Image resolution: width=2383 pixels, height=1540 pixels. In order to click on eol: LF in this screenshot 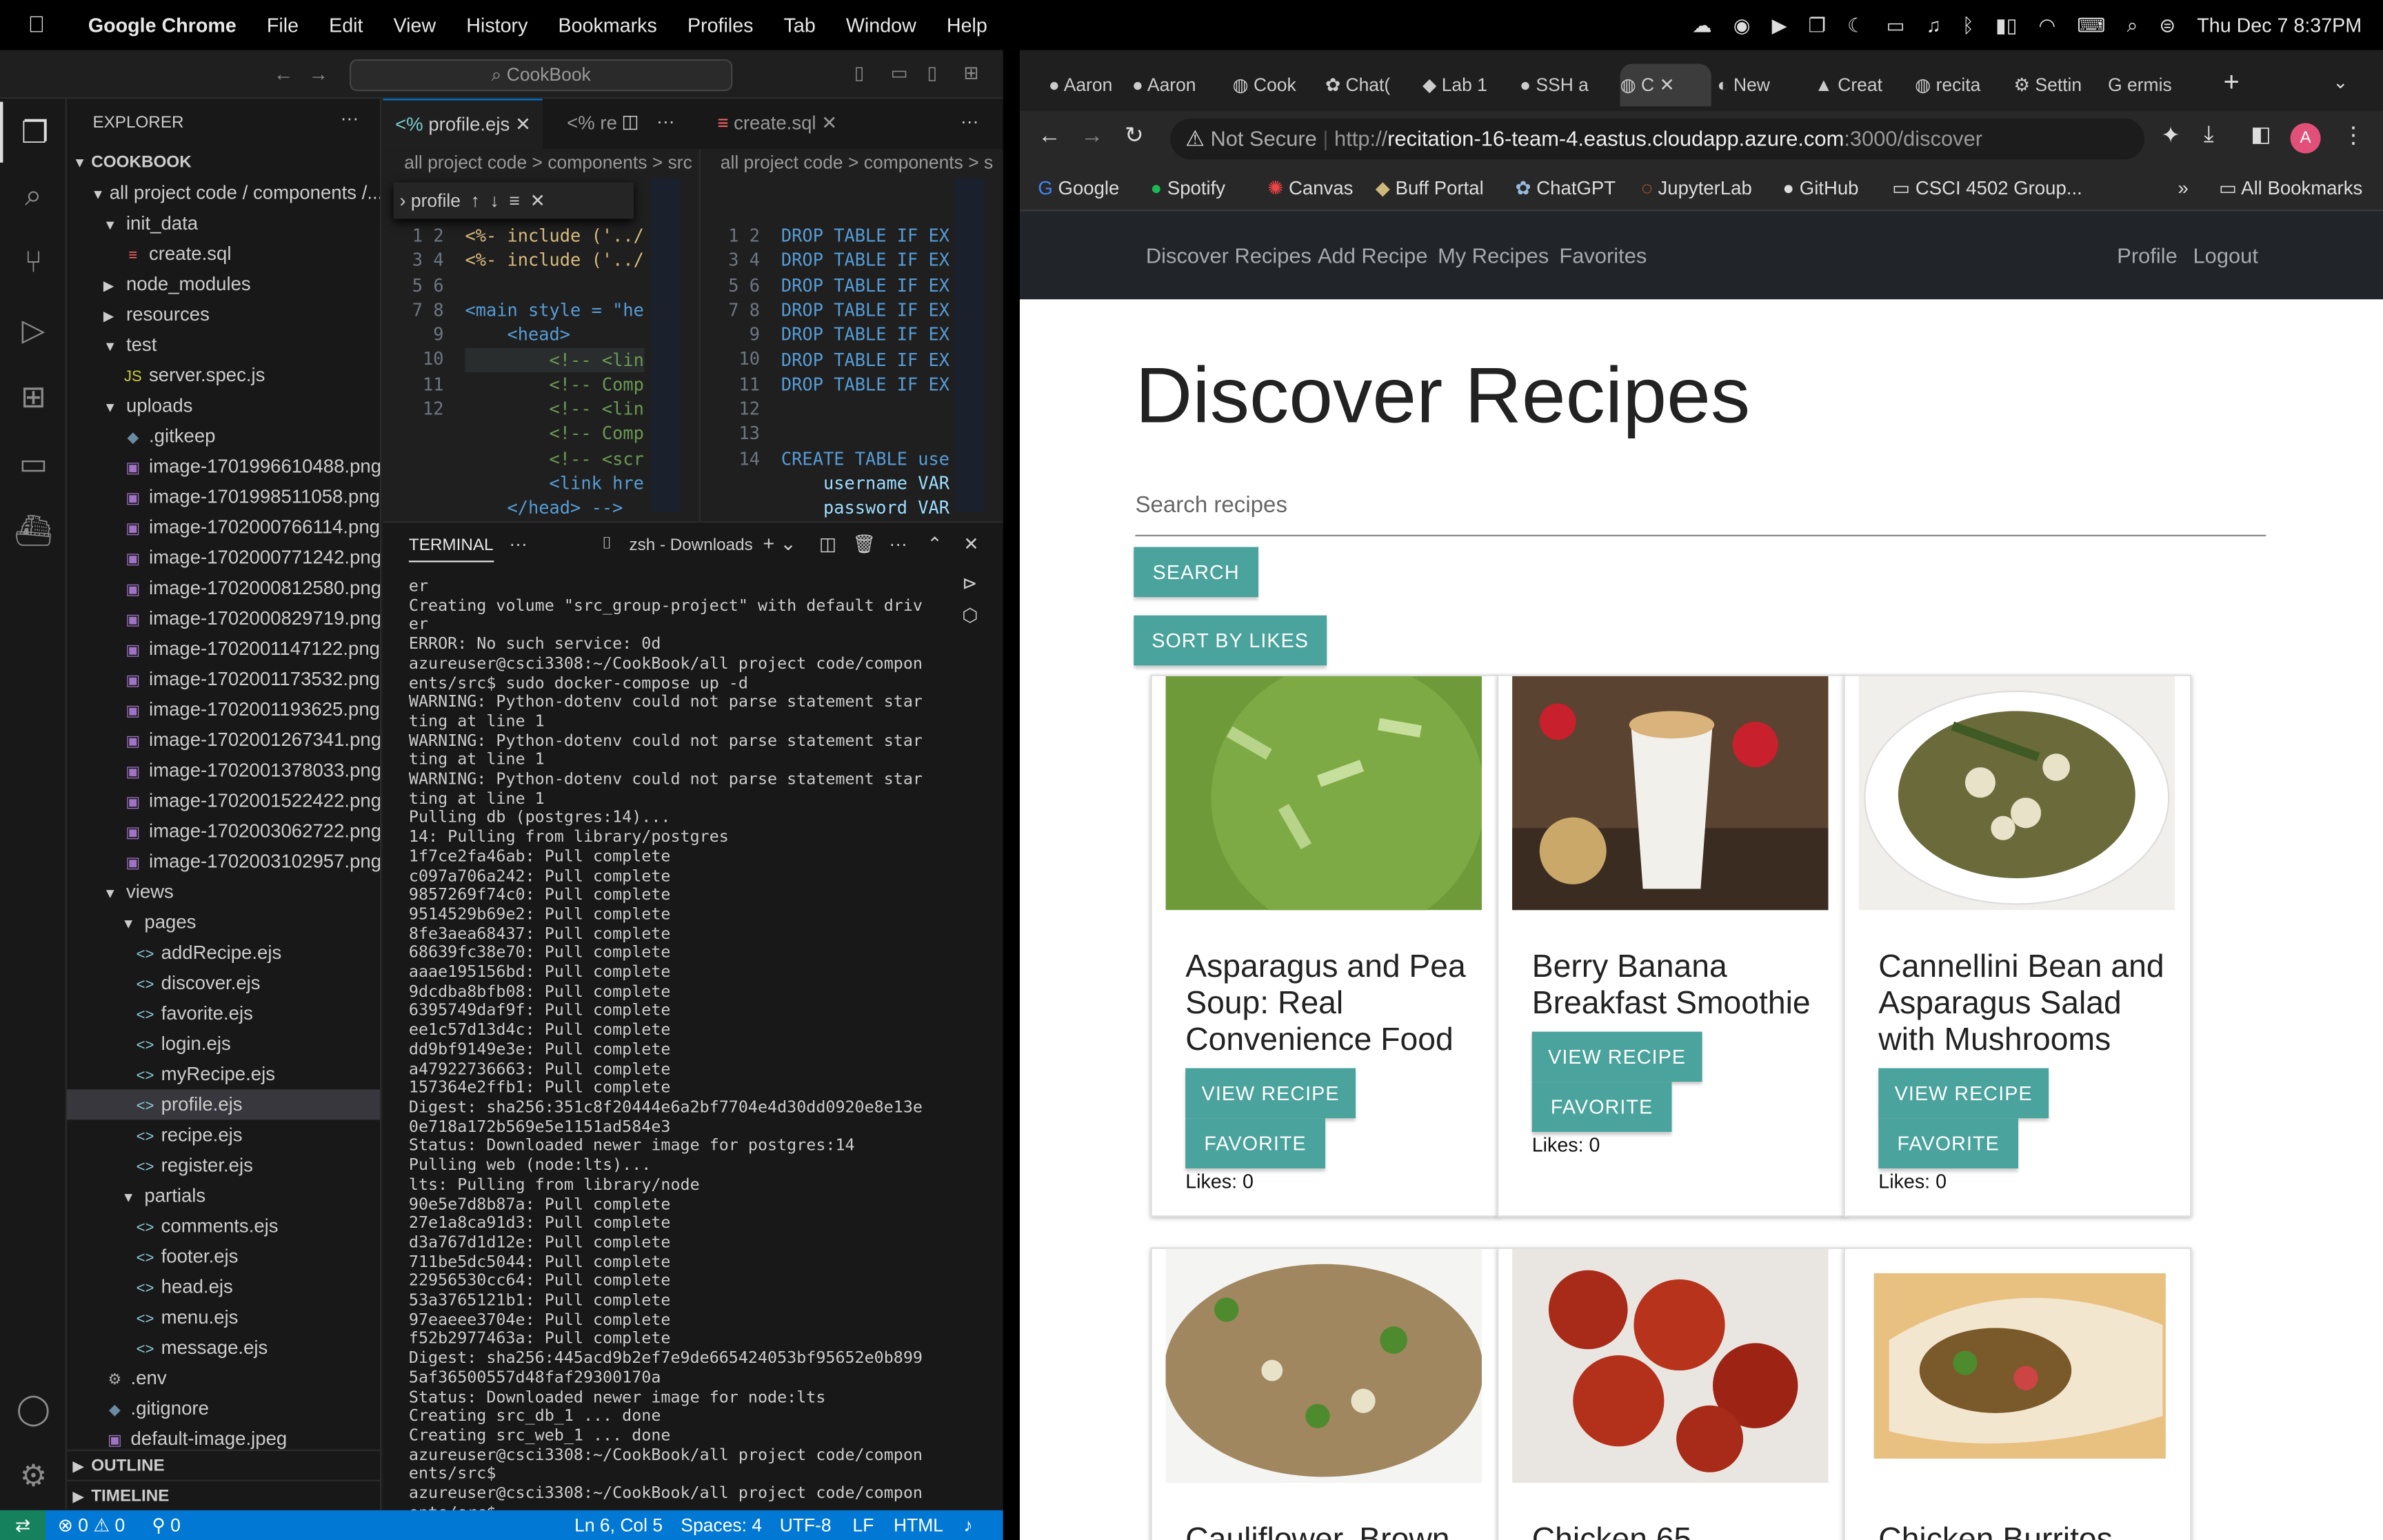, I will do `click(863, 1525)`.